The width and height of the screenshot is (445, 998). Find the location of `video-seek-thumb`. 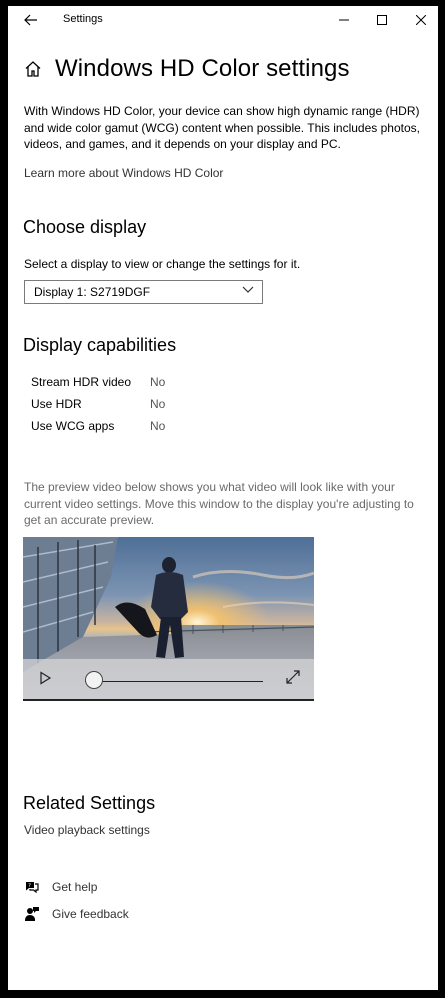

video-seek-thumb is located at coordinates (93, 680).